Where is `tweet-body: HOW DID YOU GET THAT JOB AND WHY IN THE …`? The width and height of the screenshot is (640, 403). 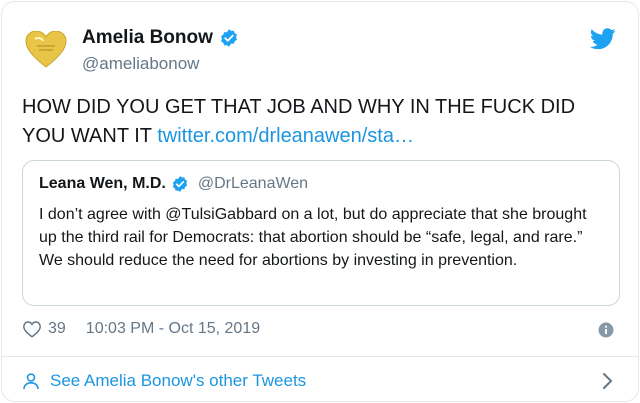 tweet-body: HOW DID YOU GET THAT JOB AND WHY IN THE … is located at coordinates (317, 122).